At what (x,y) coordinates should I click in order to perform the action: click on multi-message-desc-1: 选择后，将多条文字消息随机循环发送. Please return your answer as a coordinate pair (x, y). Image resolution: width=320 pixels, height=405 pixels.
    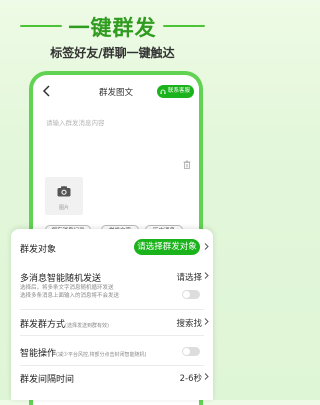
    Looking at the image, I should click on (67, 288).